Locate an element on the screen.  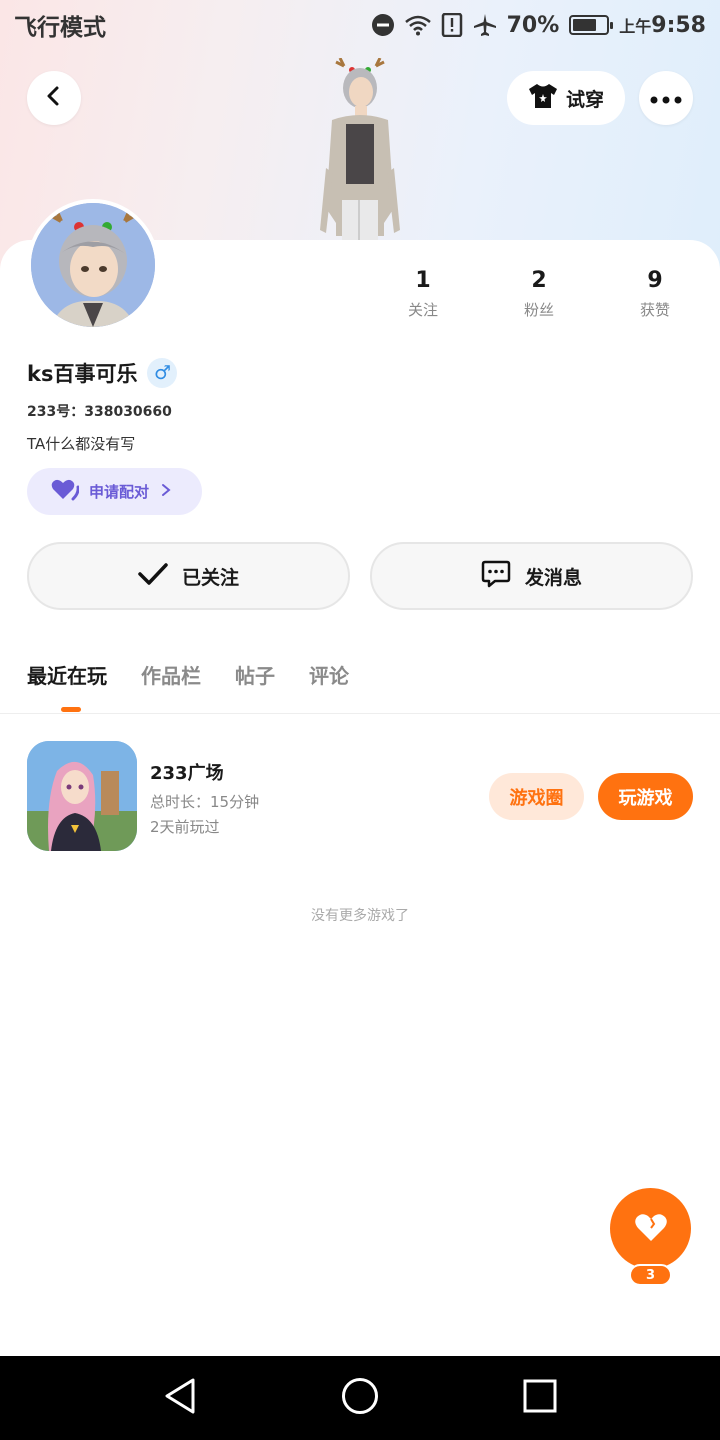
chevron-right-icon is located at coordinates (166, 492).